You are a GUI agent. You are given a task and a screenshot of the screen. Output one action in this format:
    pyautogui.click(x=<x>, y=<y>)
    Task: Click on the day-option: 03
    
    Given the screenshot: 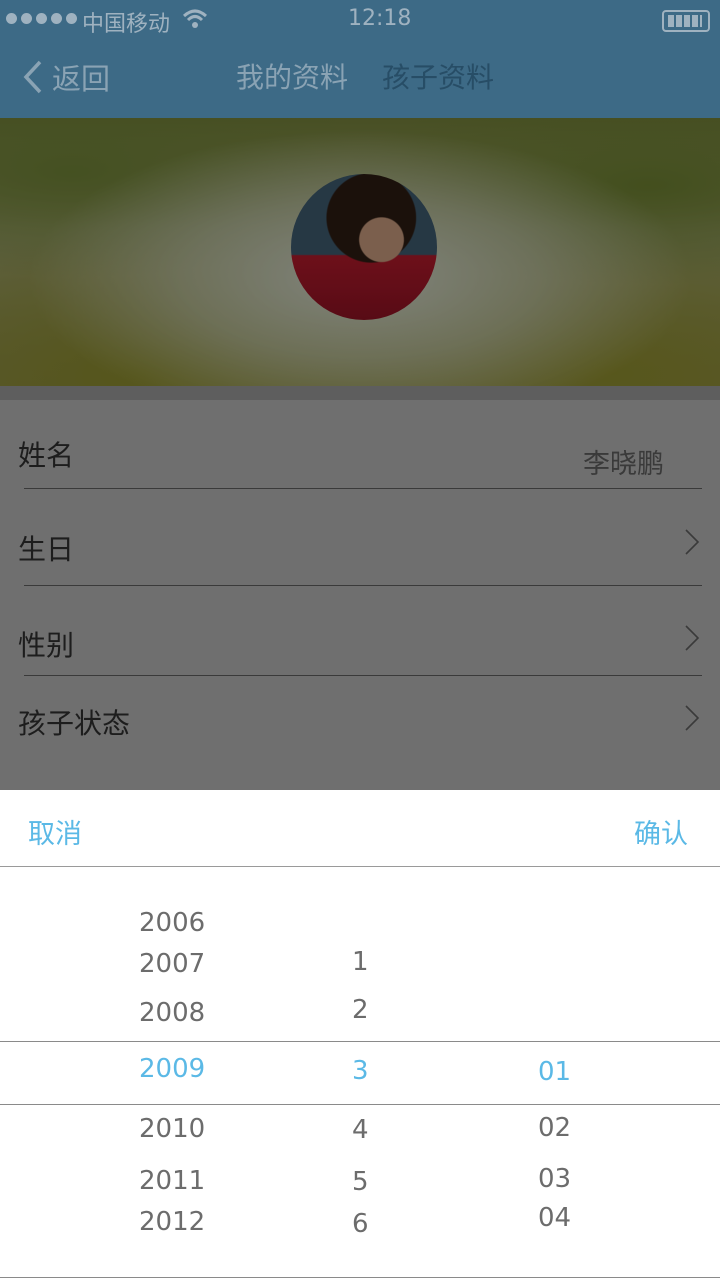 What is the action you would take?
    pyautogui.click(x=554, y=1179)
    